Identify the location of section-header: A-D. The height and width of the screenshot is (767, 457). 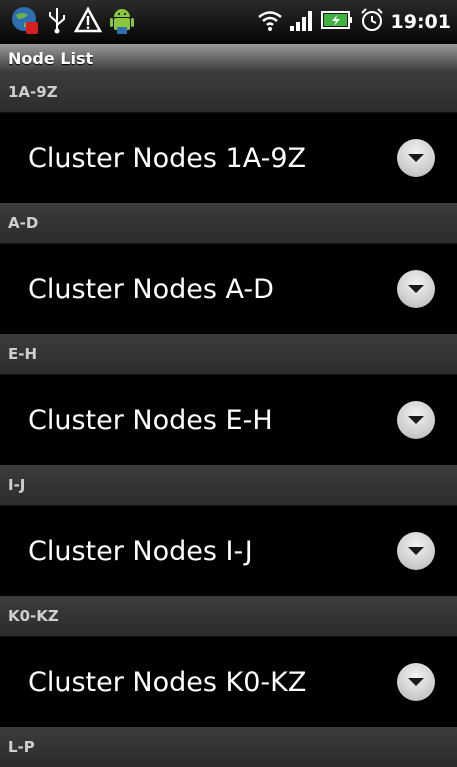
(228, 223).